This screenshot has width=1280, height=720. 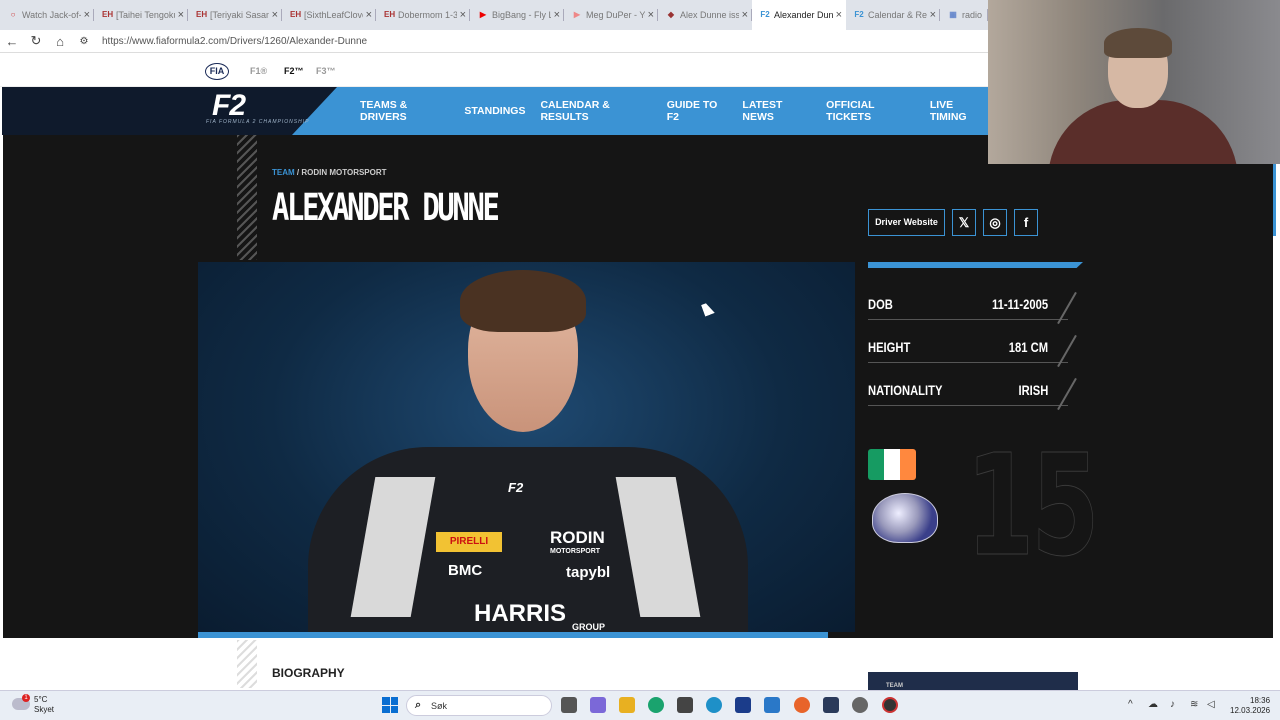 I want to click on tab-title: radio, so click(x=972, y=15).